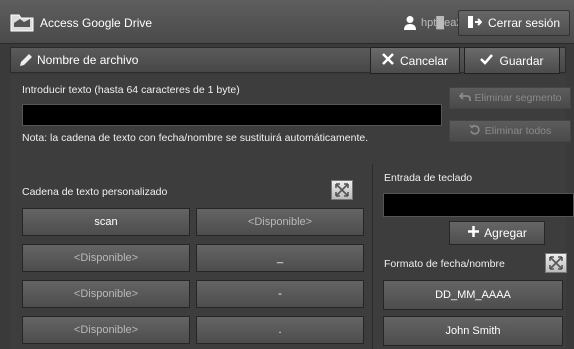 The image size is (574, 349). I want to click on custom-string-button: -, so click(280, 294).